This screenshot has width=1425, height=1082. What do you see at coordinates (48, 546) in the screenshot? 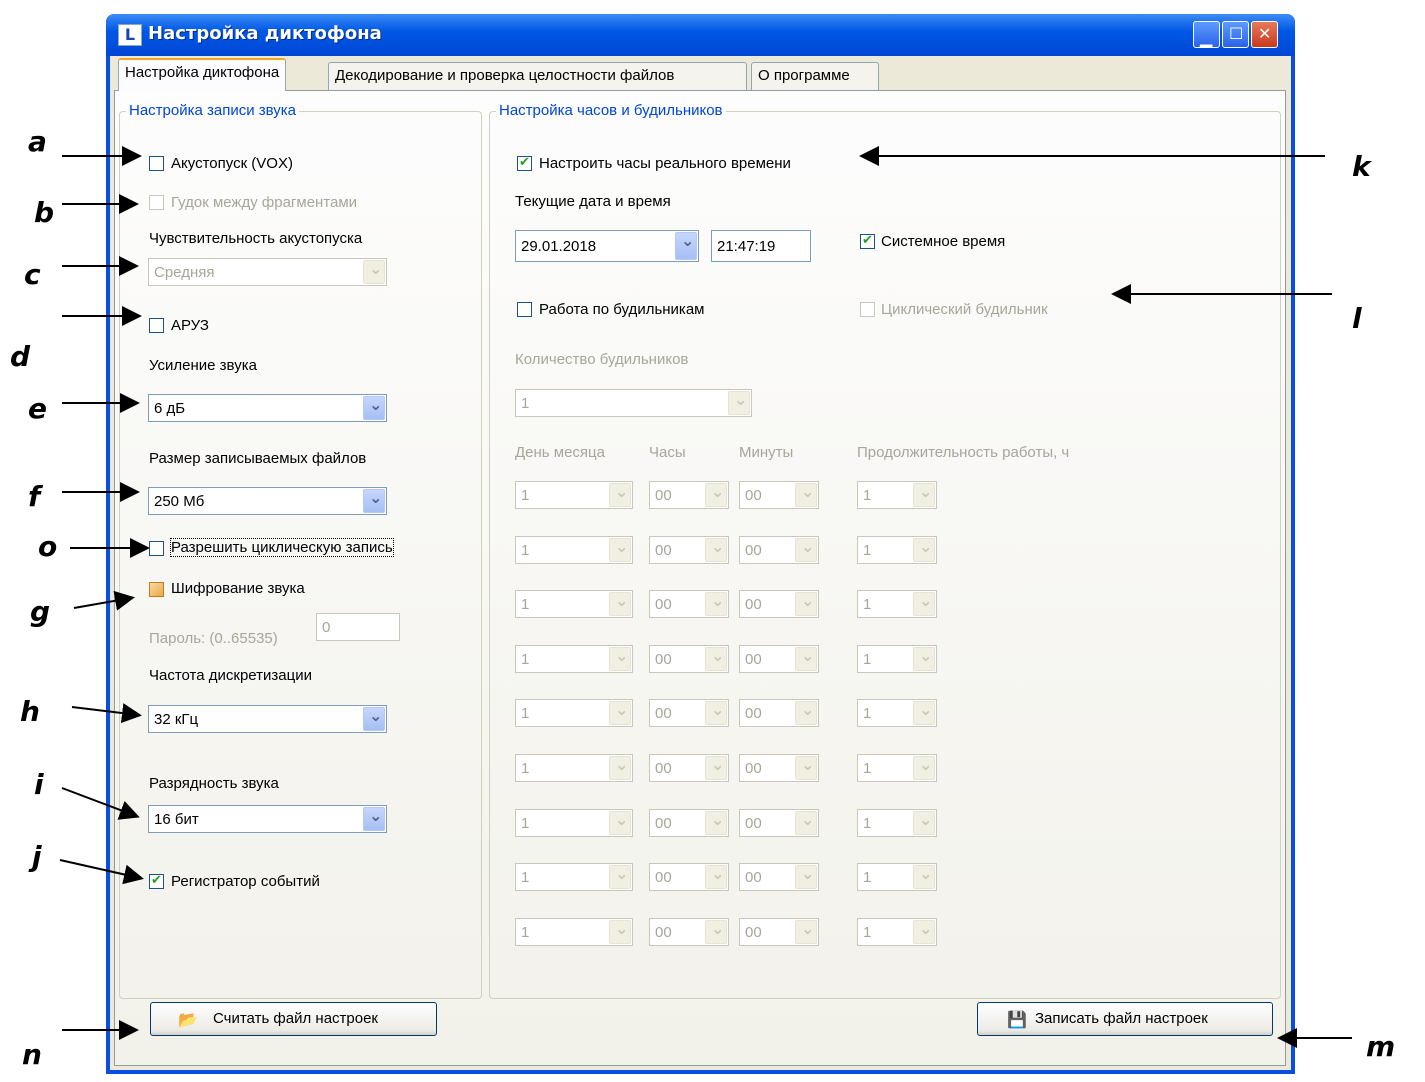
I see `annotation-o: o` at bounding box center [48, 546].